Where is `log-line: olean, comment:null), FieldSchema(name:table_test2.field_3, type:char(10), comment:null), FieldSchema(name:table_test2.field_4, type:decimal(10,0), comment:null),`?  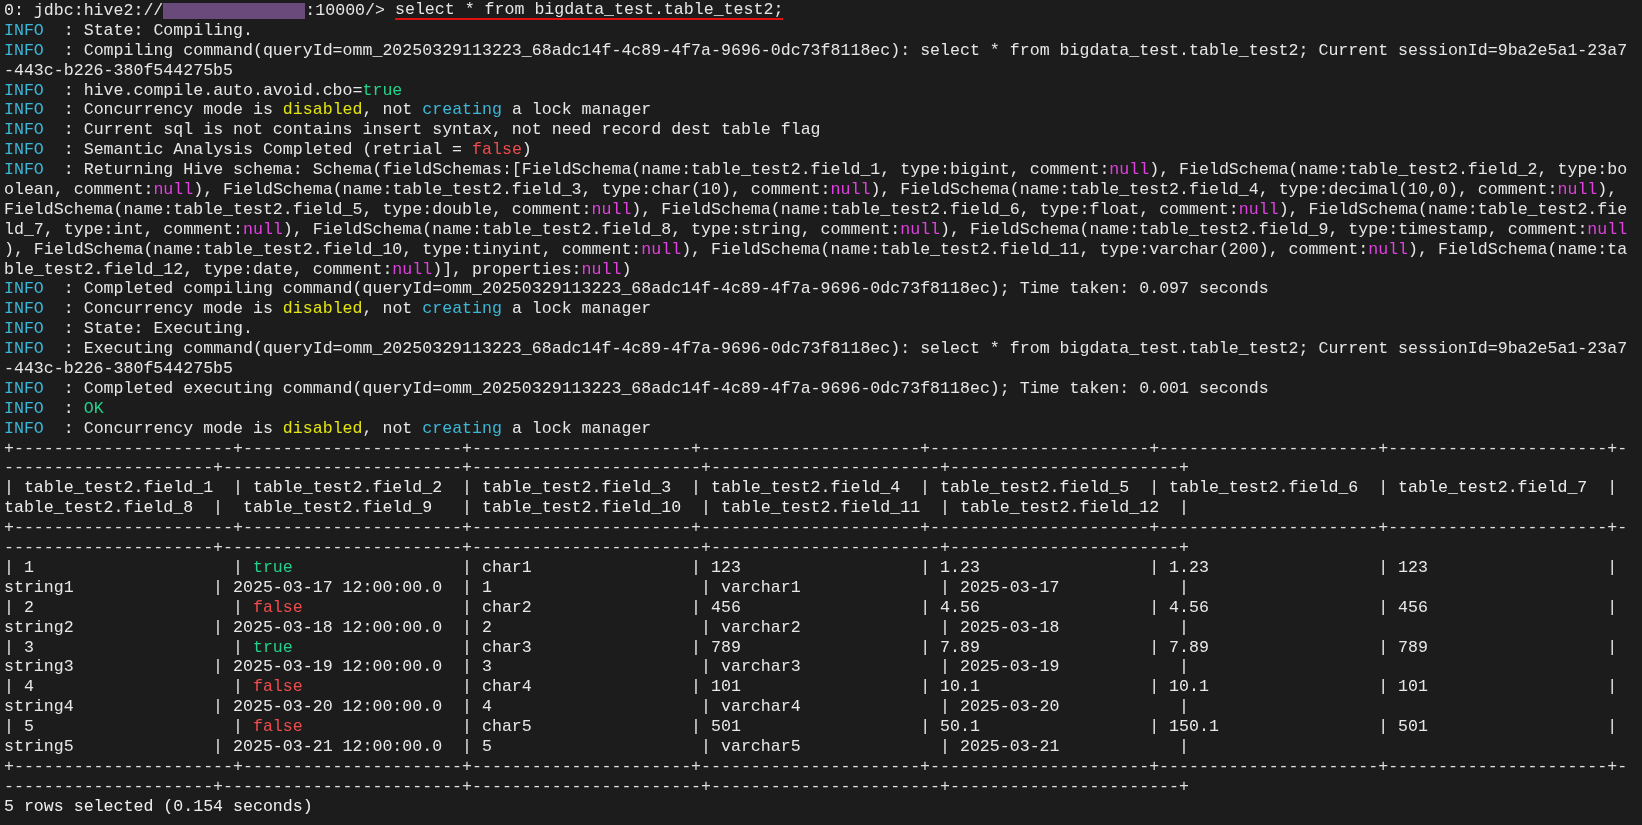 log-line: olean, comment:null), FieldSchema(name:table_test2.field_3, type:char(10), comment:null), FieldSchema(name:table_test2.field_4, type:decimal(10,0), comment:null), is located at coordinates (811, 190).